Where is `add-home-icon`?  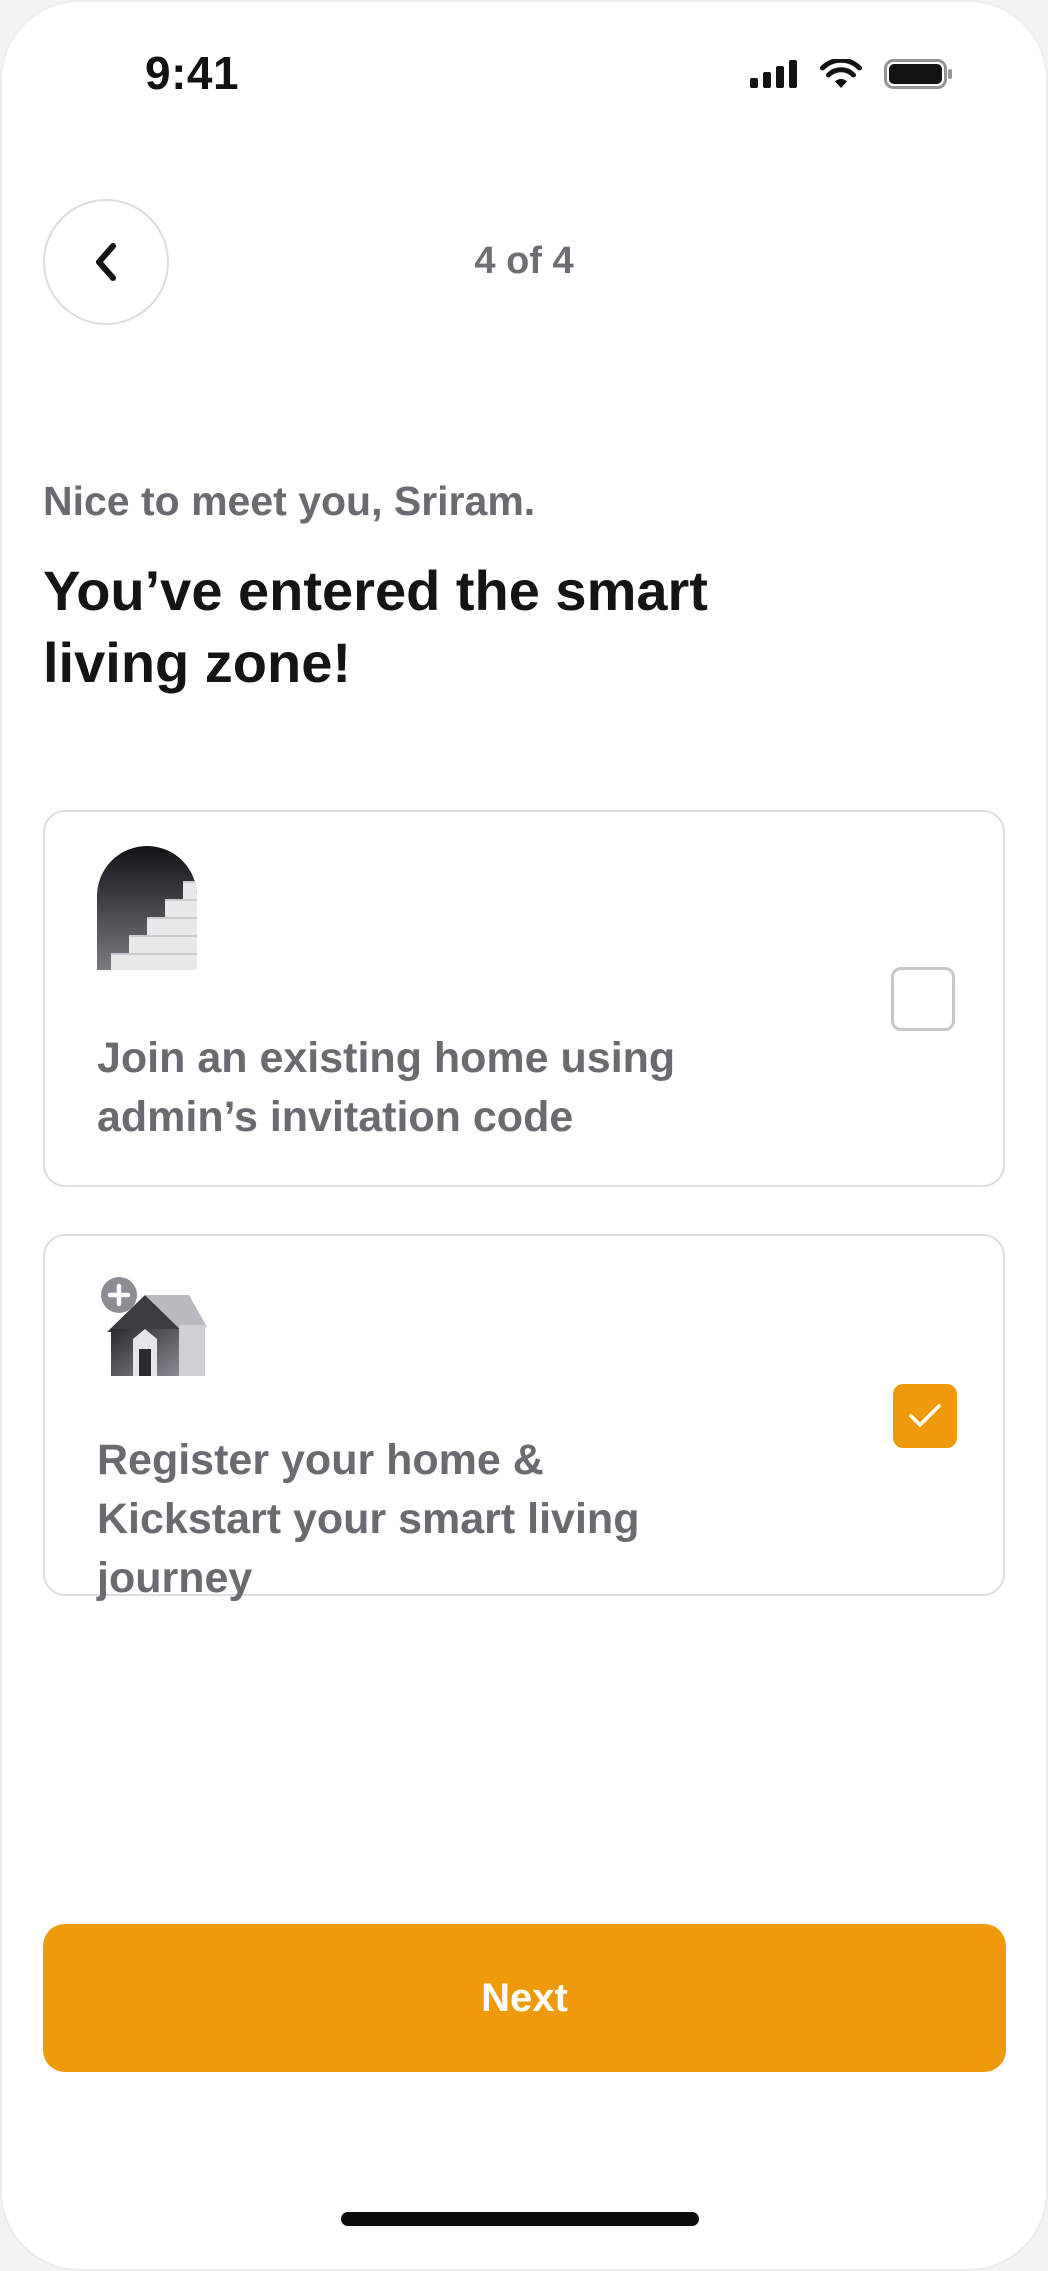 add-home-icon is located at coordinates (154, 1326).